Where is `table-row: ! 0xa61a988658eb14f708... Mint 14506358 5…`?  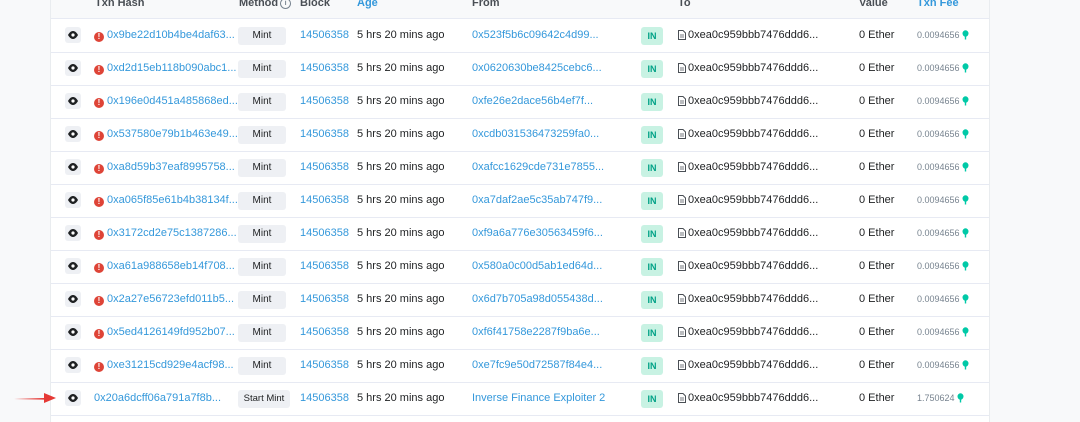 table-row: ! 0xa61a988658eb14f708... Mint 14506358 5… is located at coordinates (520, 267).